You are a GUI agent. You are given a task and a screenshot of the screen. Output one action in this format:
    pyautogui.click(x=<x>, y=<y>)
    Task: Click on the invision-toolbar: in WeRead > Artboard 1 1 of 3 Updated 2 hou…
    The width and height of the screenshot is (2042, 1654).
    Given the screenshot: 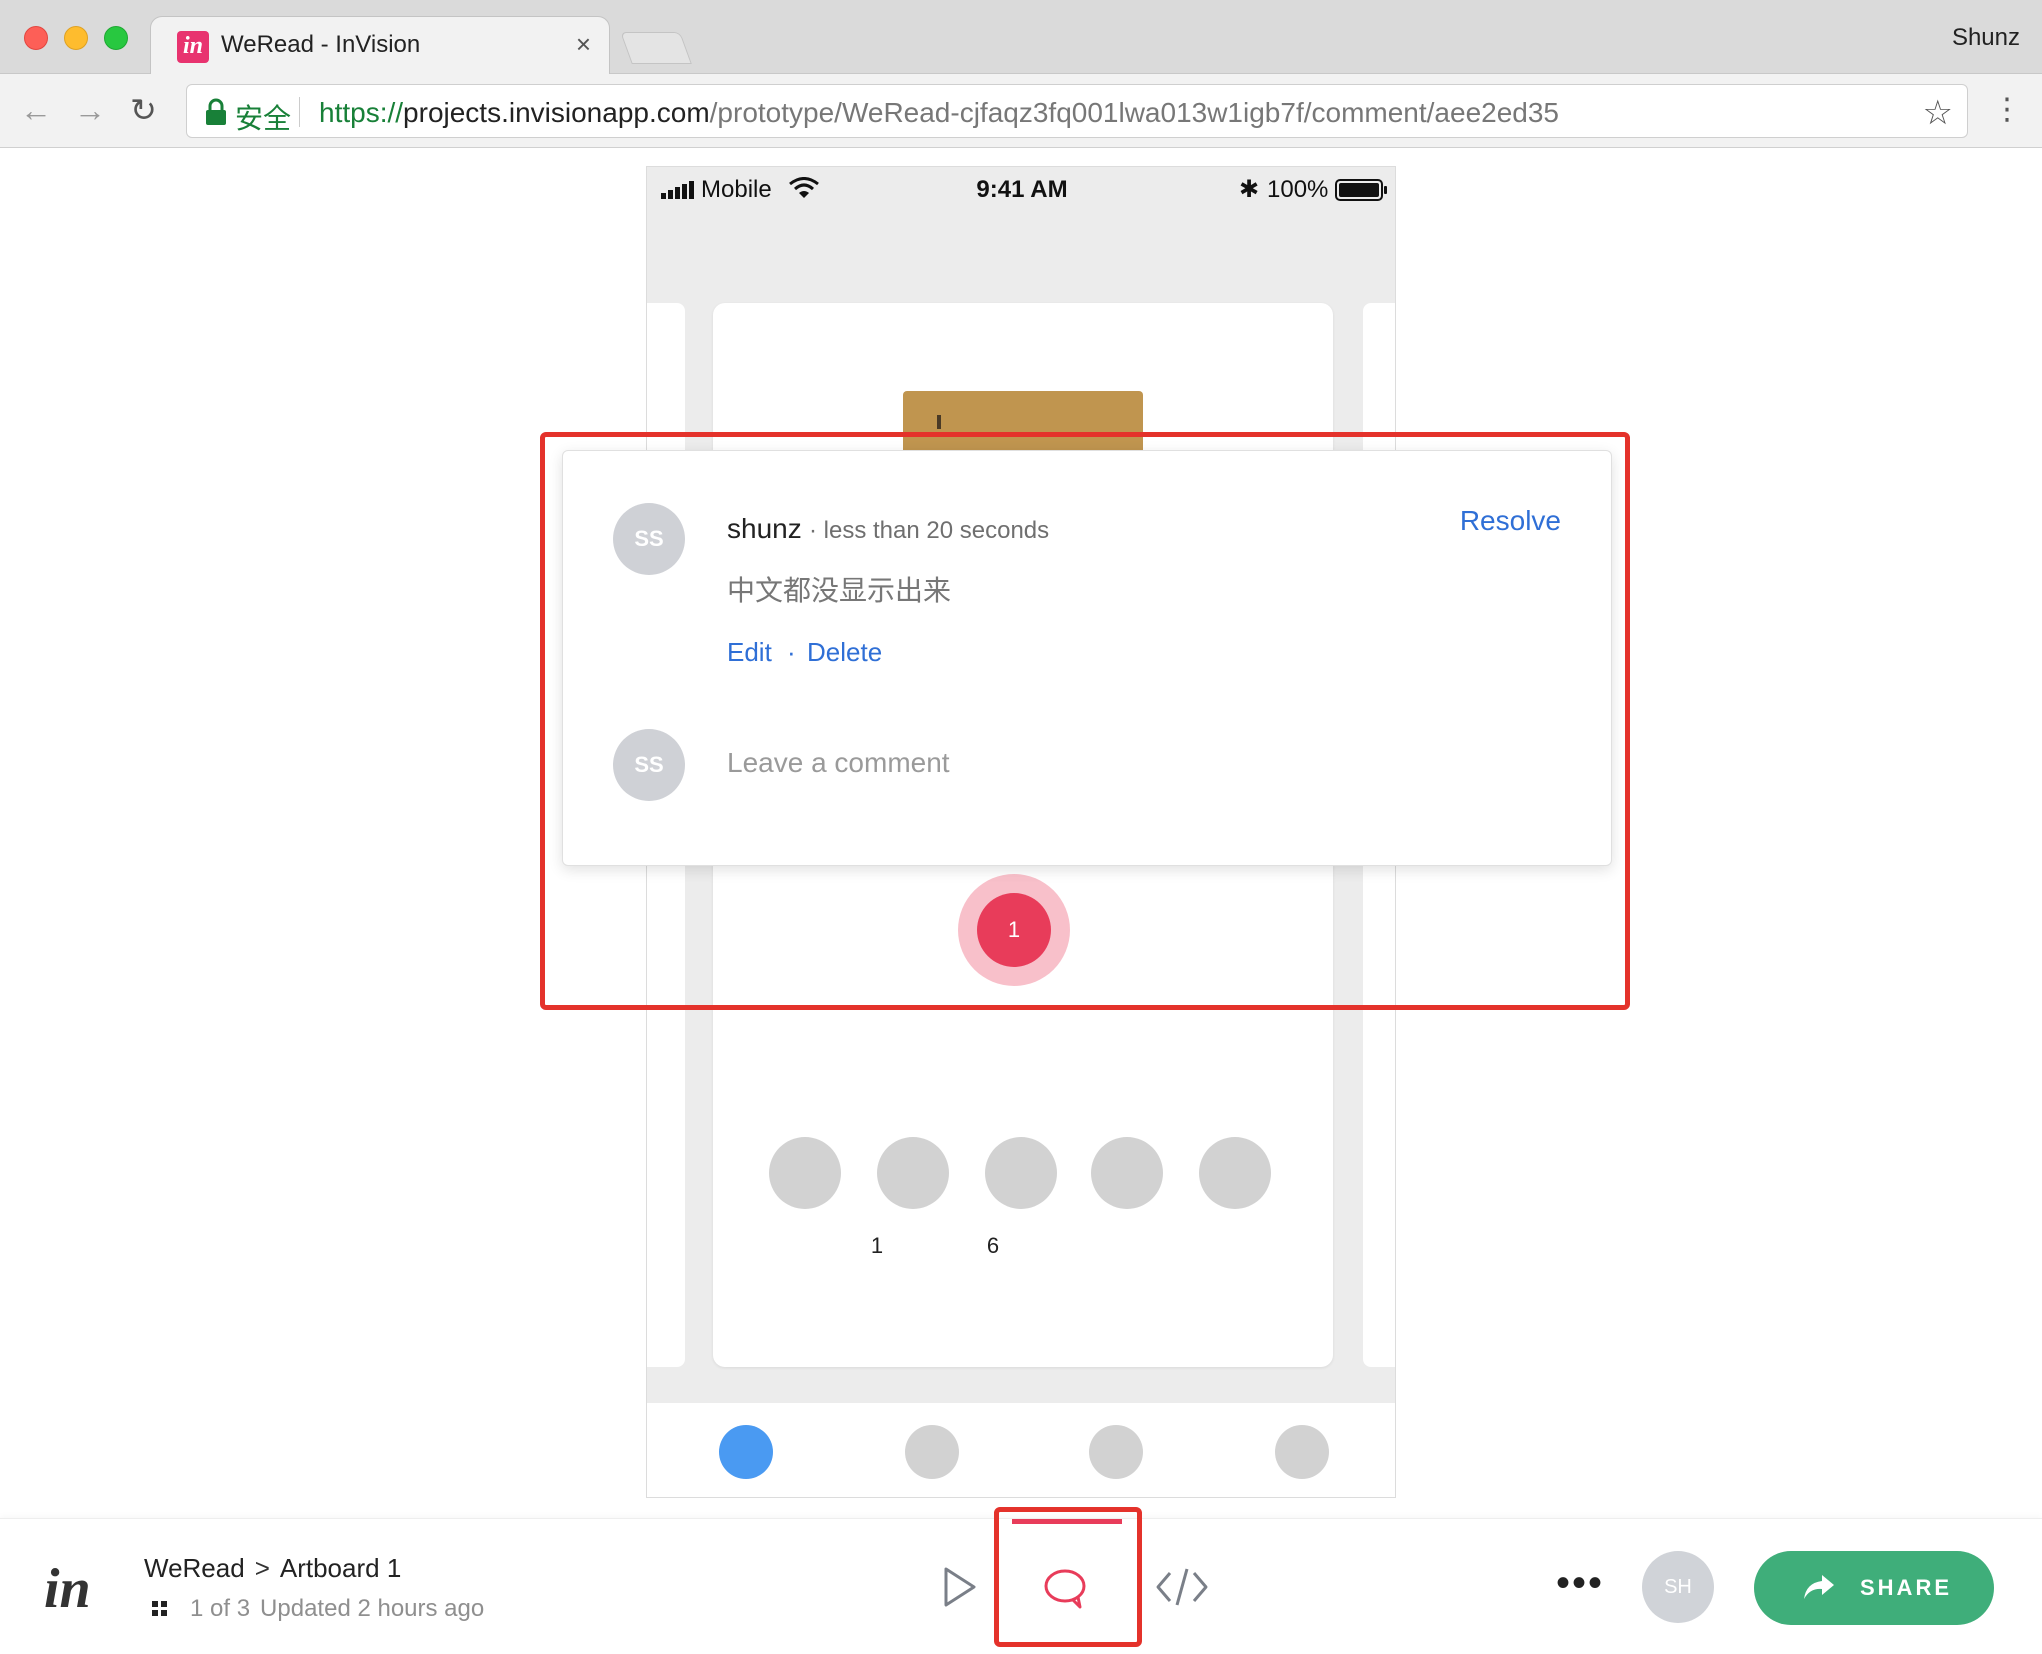 What is the action you would take?
    pyautogui.click(x=1021, y=1580)
    